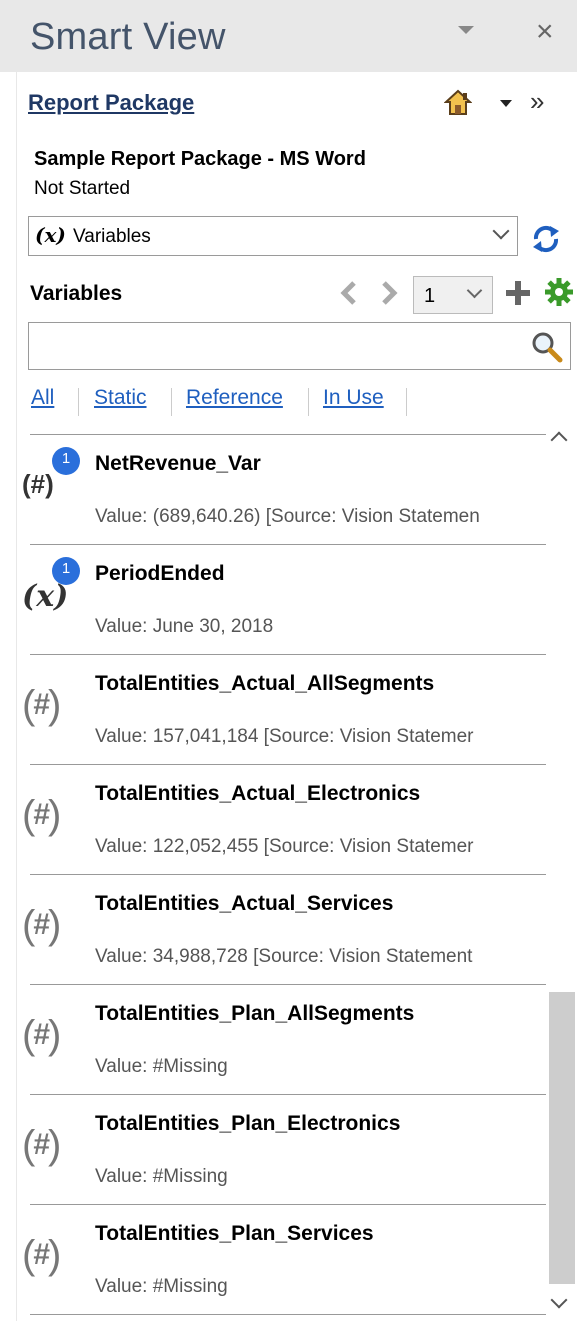 The height and width of the screenshot is (1321, 577). I want to click on variable-name: TotalEntities_Actual_AllSegments, so click(265, 683).